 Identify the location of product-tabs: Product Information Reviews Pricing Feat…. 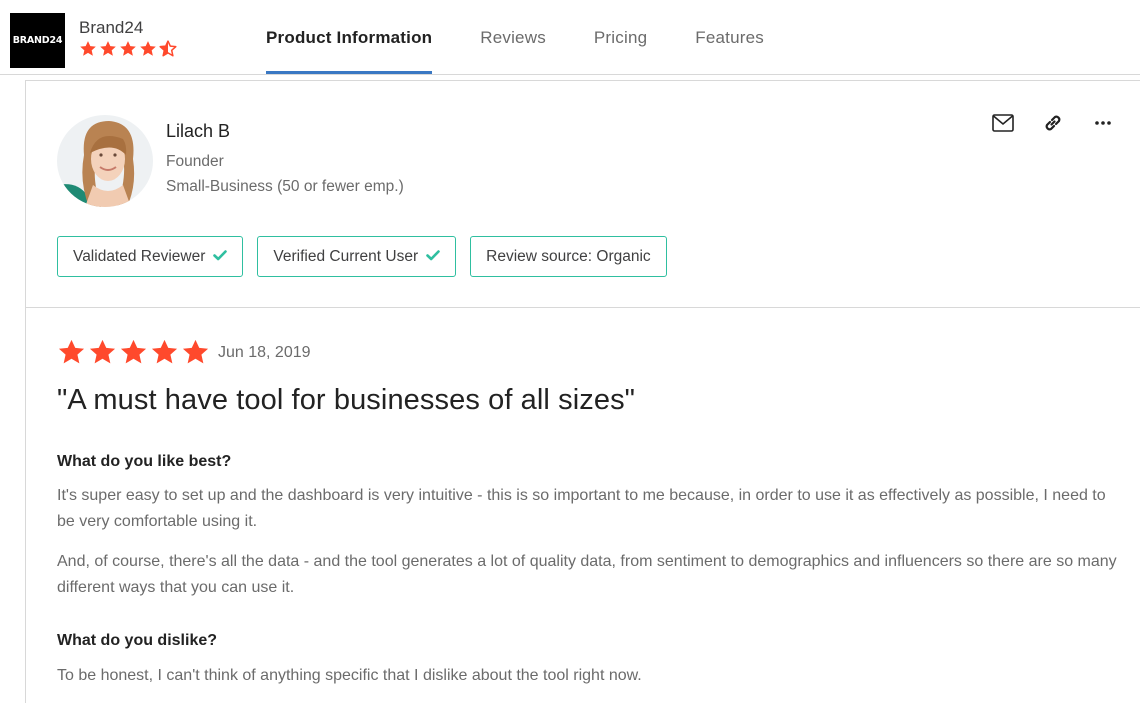
(539, 37).